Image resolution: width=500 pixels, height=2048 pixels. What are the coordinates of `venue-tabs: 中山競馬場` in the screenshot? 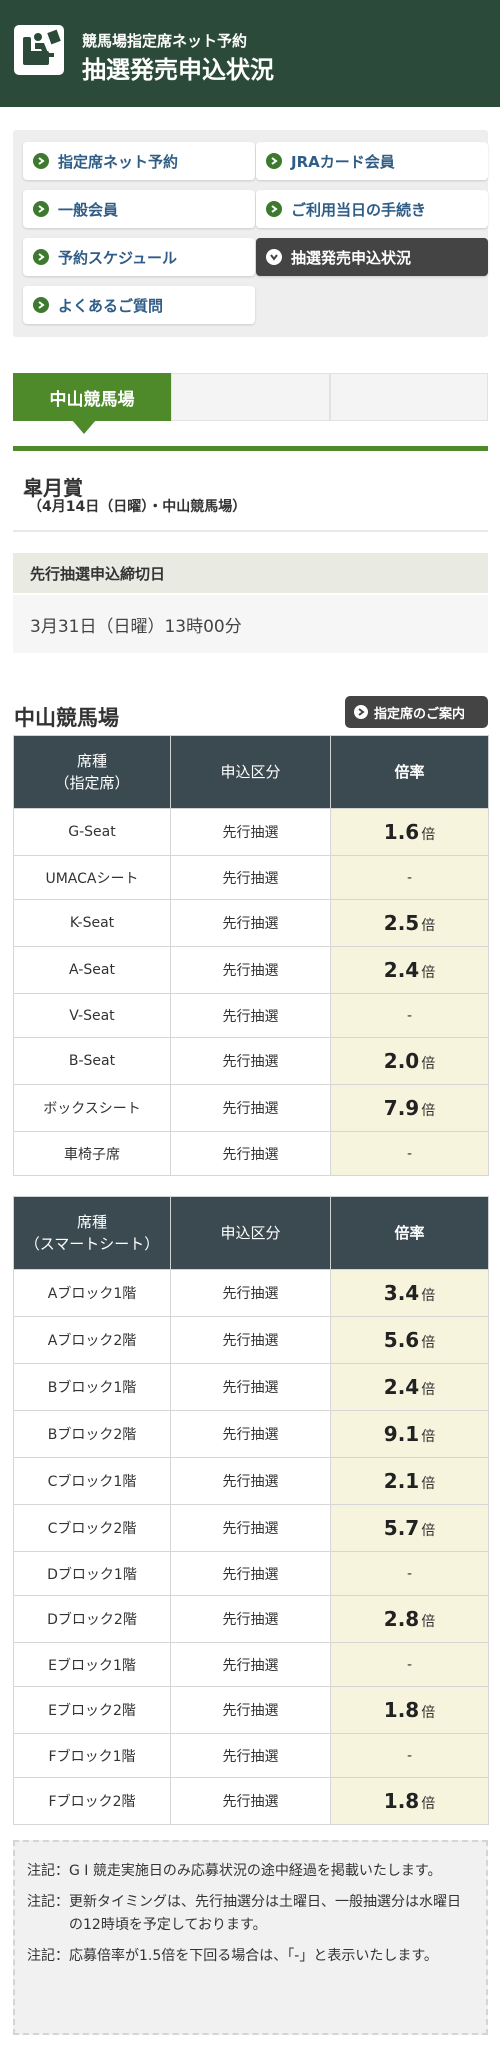 It's located at (250, 398).